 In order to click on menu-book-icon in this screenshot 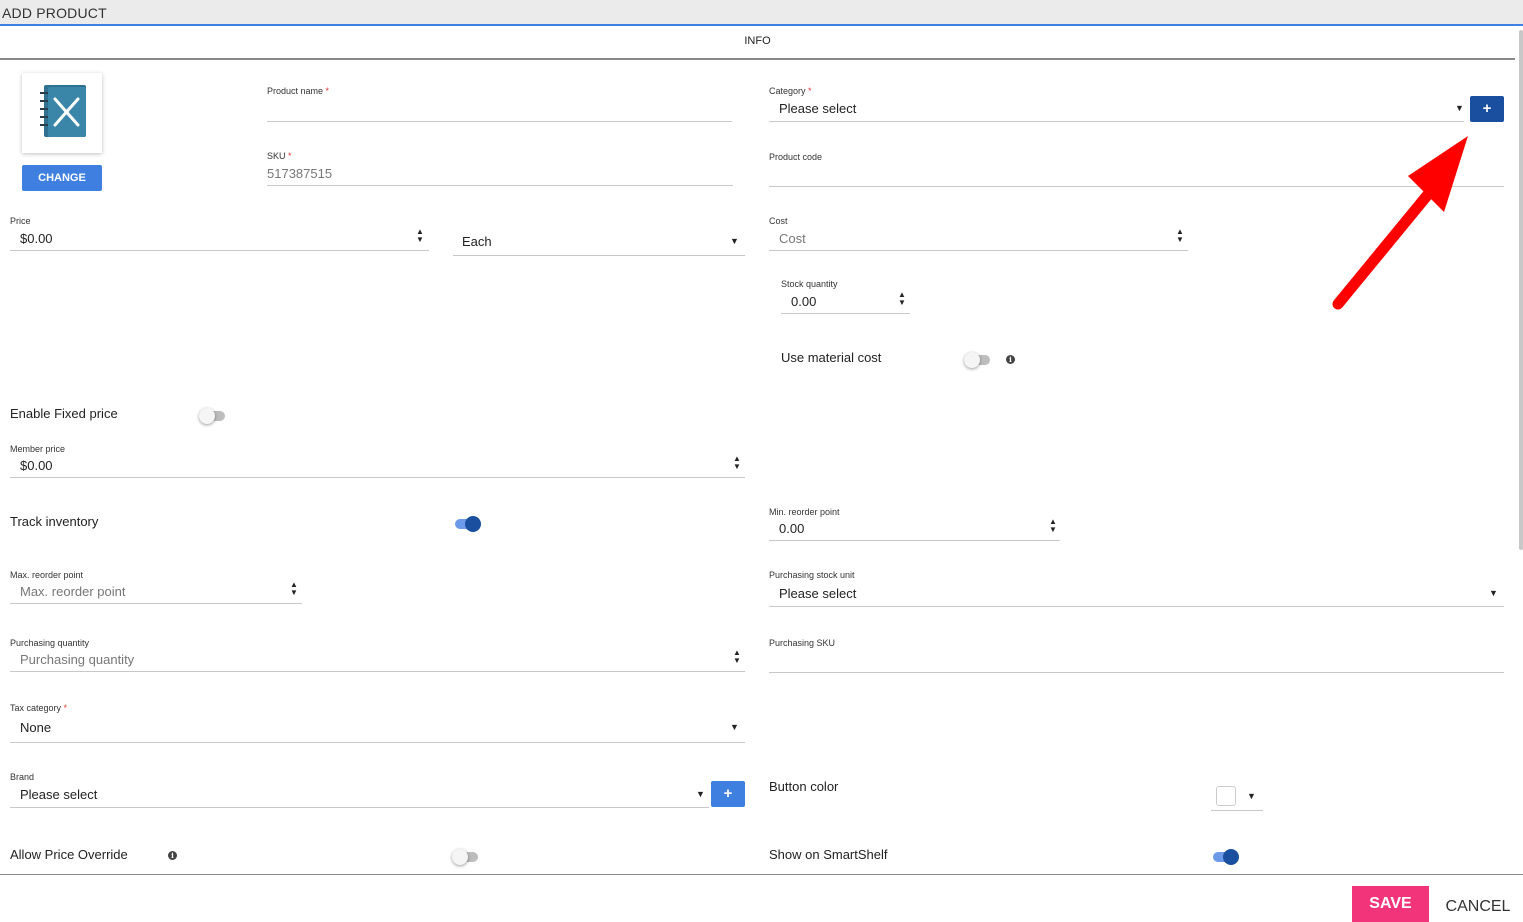, I will do `click(63, 111)`.